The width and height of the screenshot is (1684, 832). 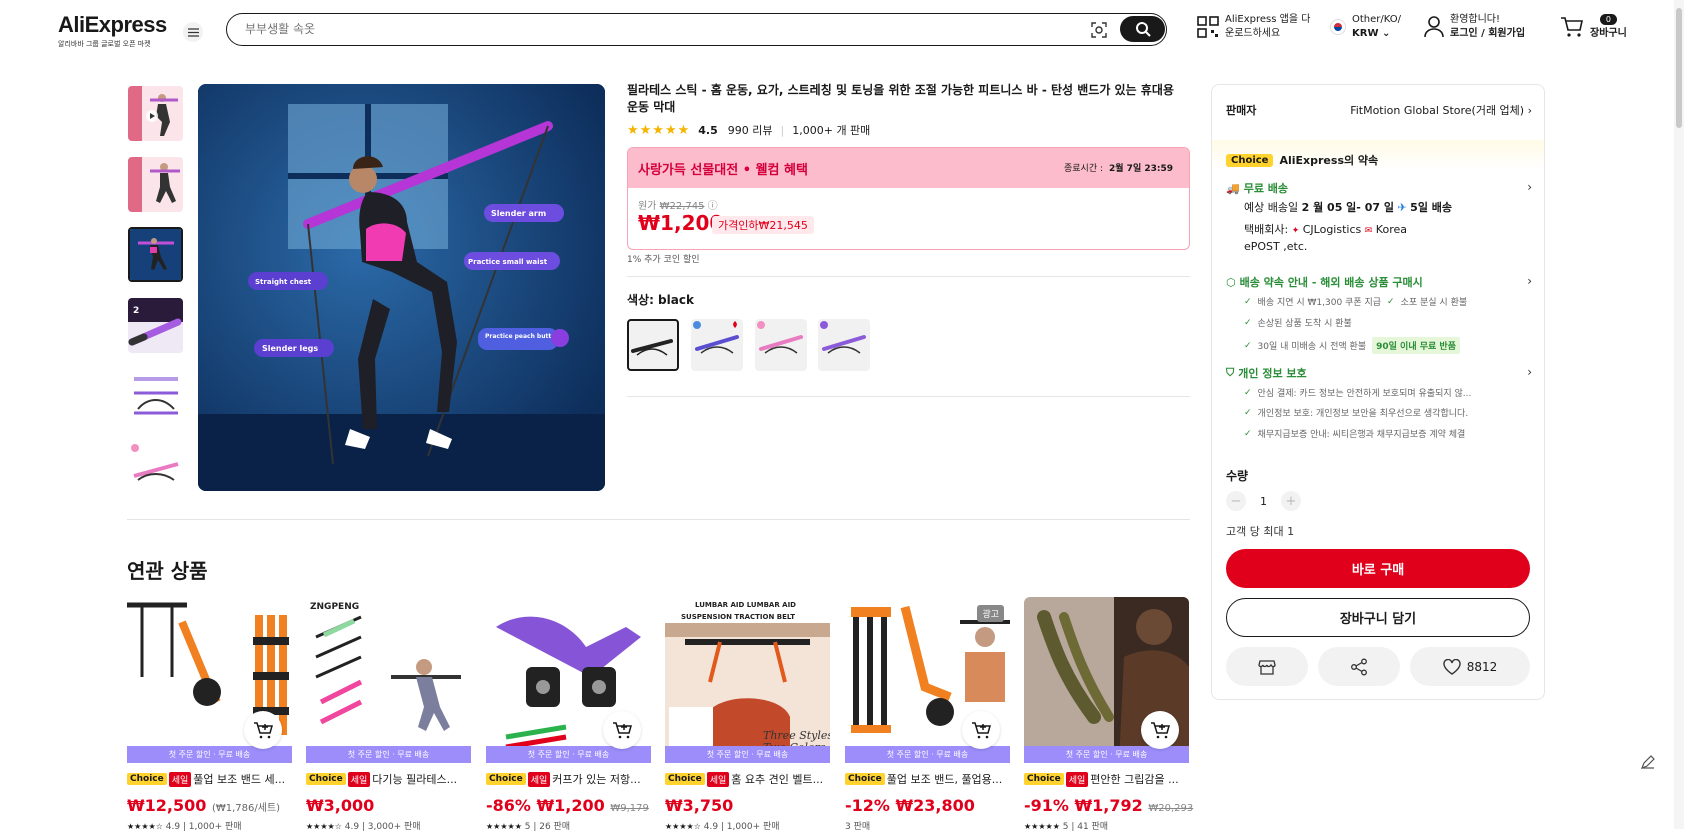 What do you see at coordinates (1378, 568) in the screenshot?
I see `buy-now-button: 바로 구매` at bounding box center [1378, 568].